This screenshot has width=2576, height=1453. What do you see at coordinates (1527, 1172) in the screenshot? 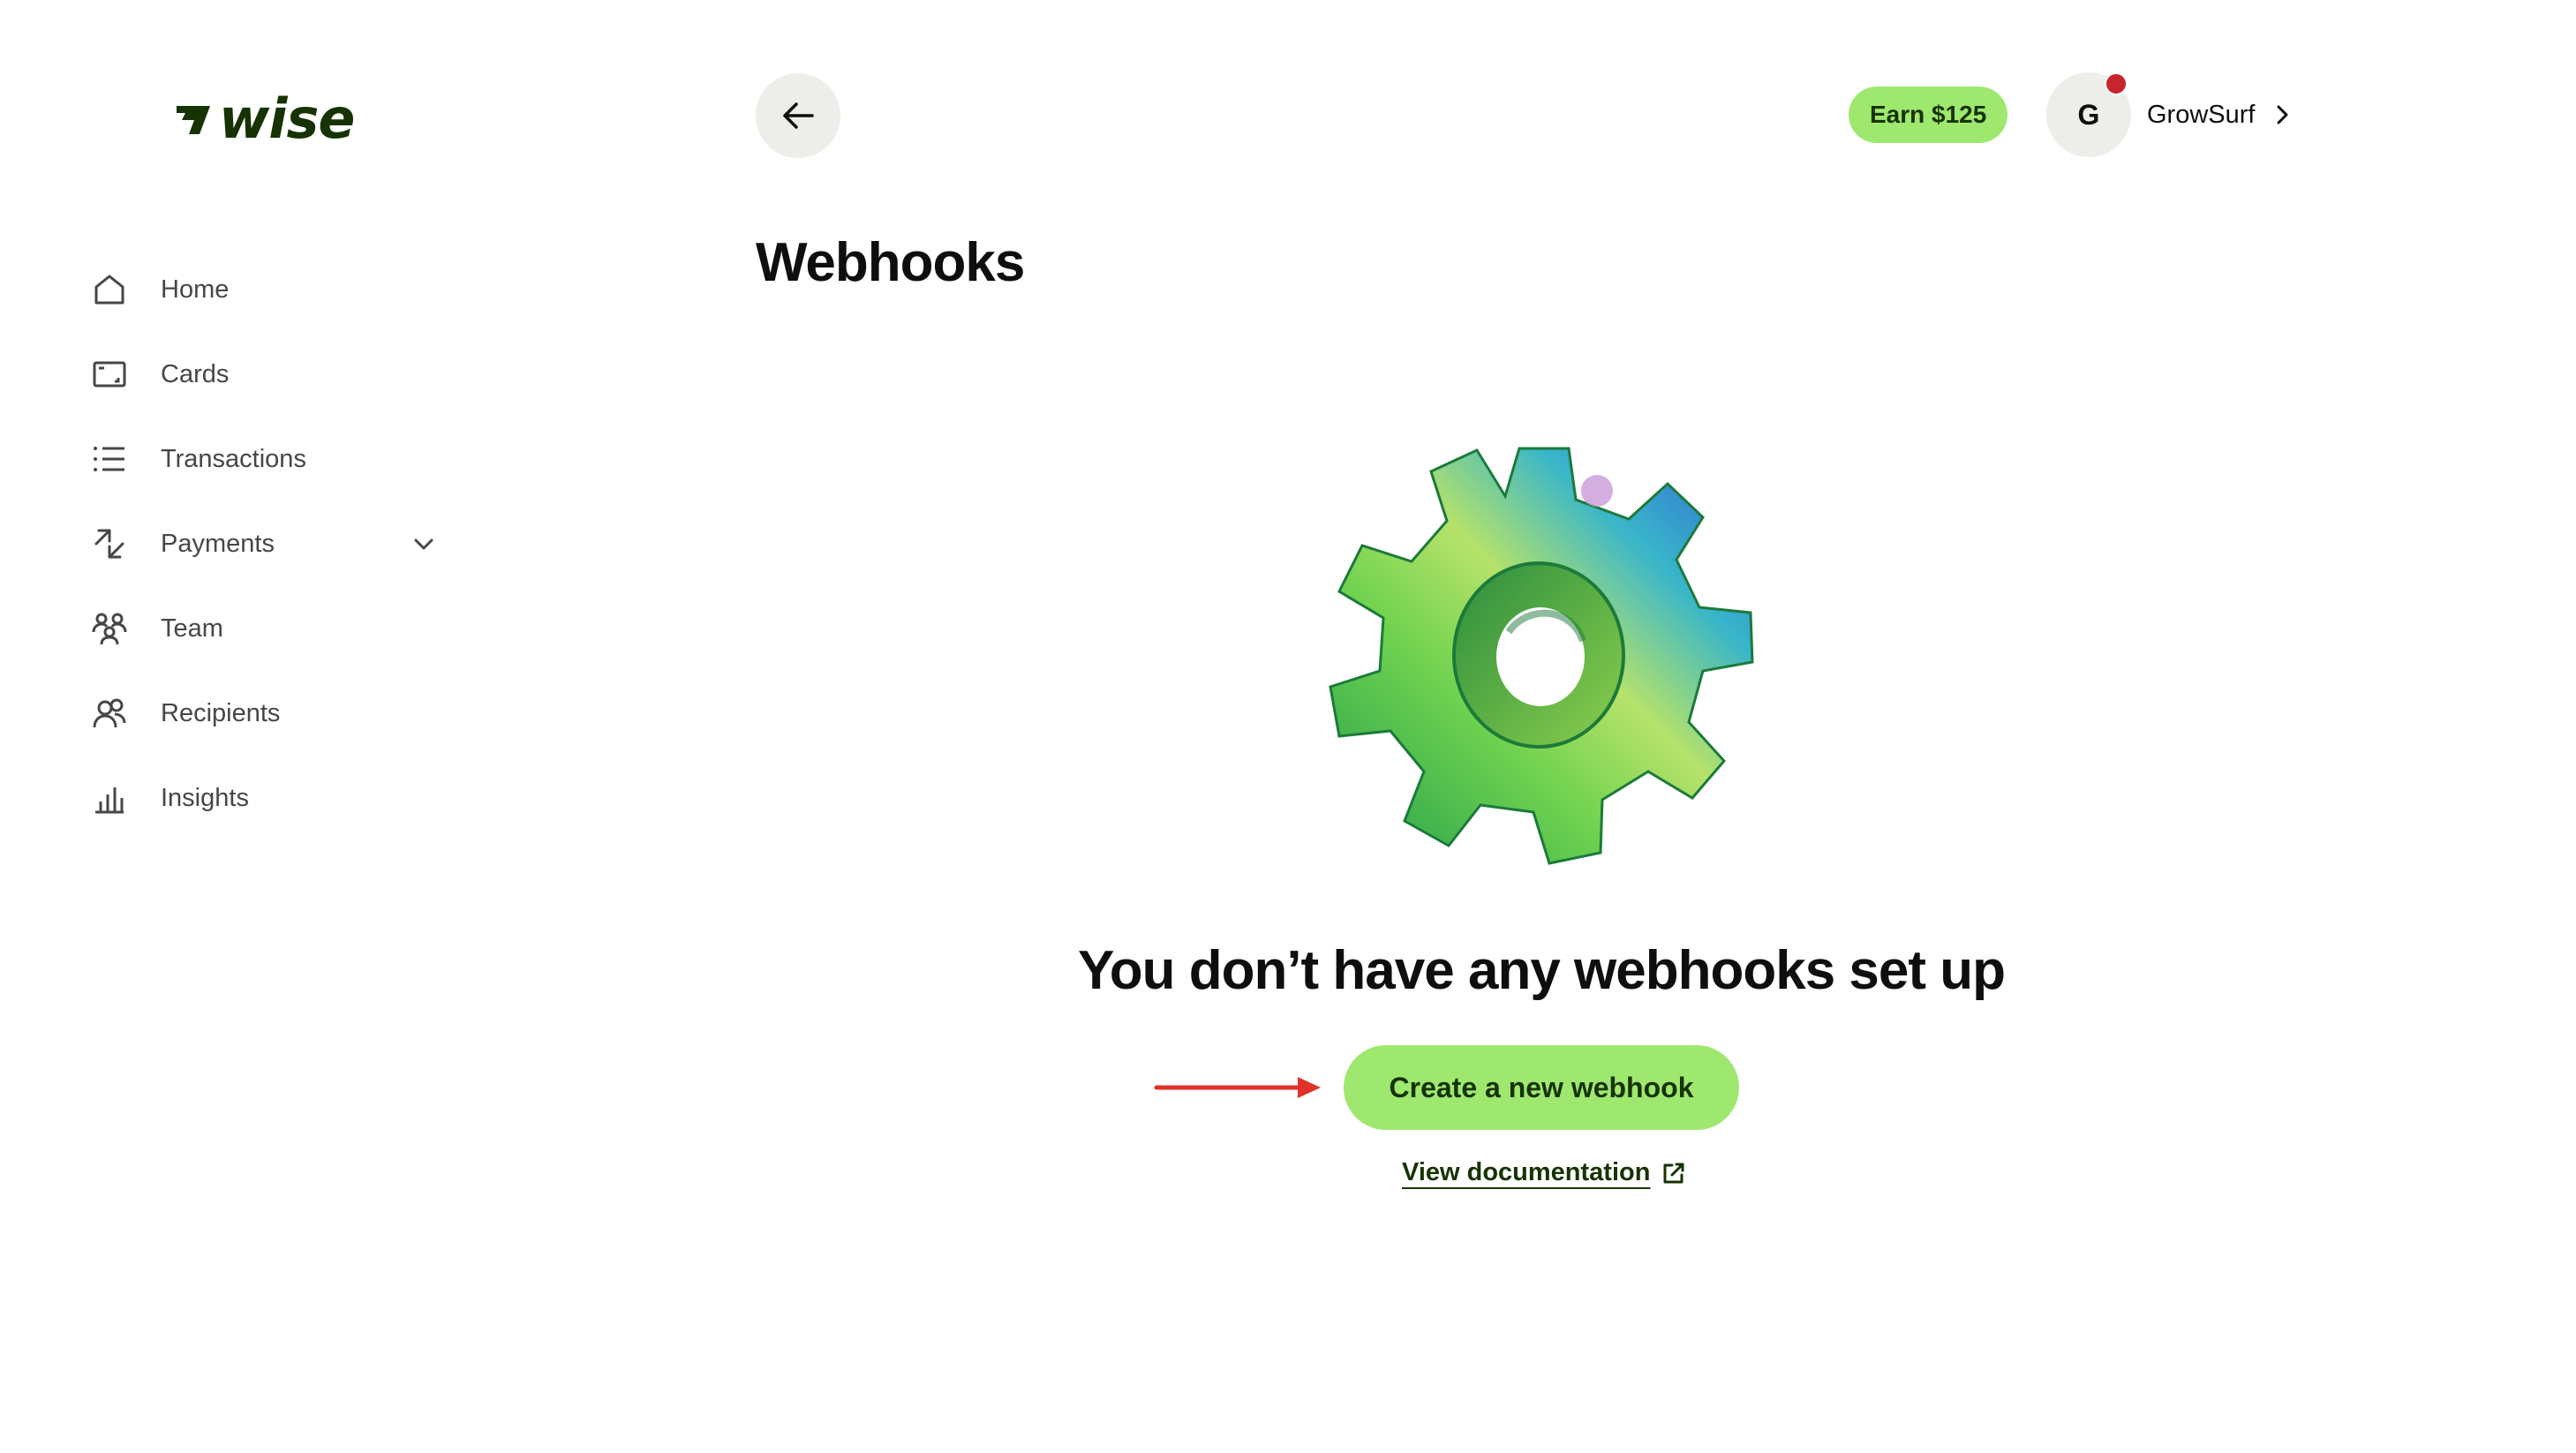
I see `documentation-link-label: View documentation` at bounding box center [1527, 1172].